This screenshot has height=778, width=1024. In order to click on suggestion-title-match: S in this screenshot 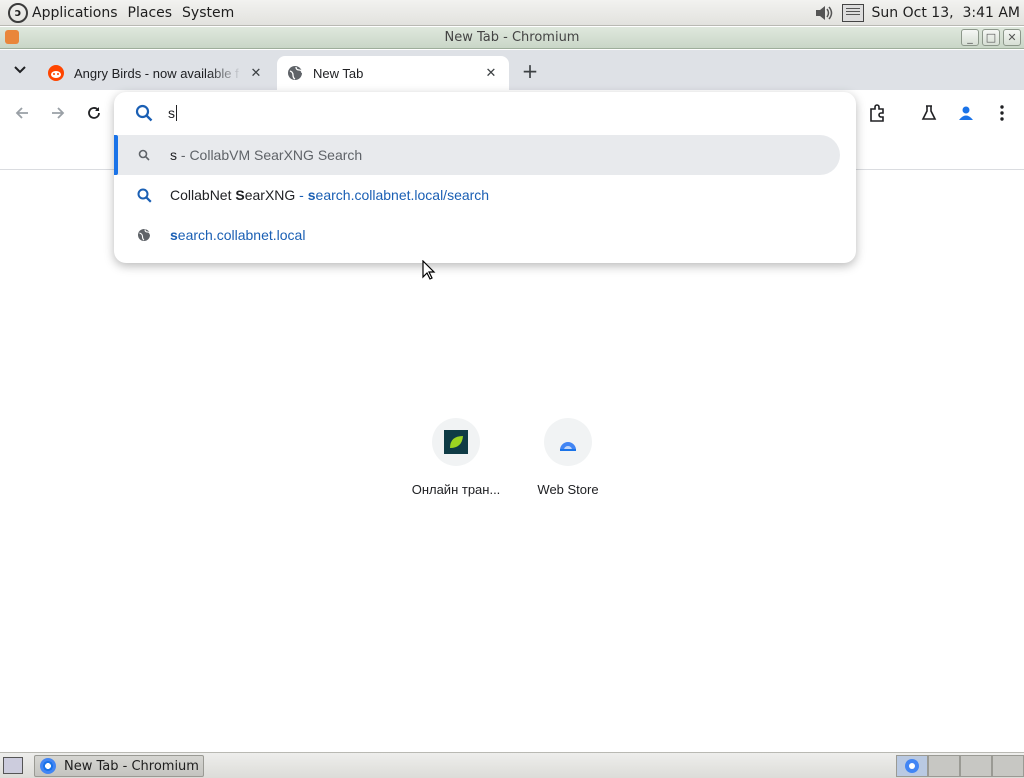, I will do `click(240, 195)`.